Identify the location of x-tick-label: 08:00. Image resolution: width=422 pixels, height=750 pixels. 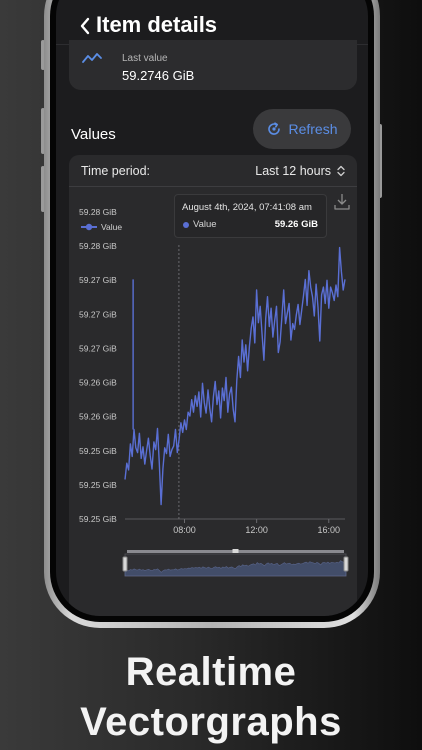
(184, 530).